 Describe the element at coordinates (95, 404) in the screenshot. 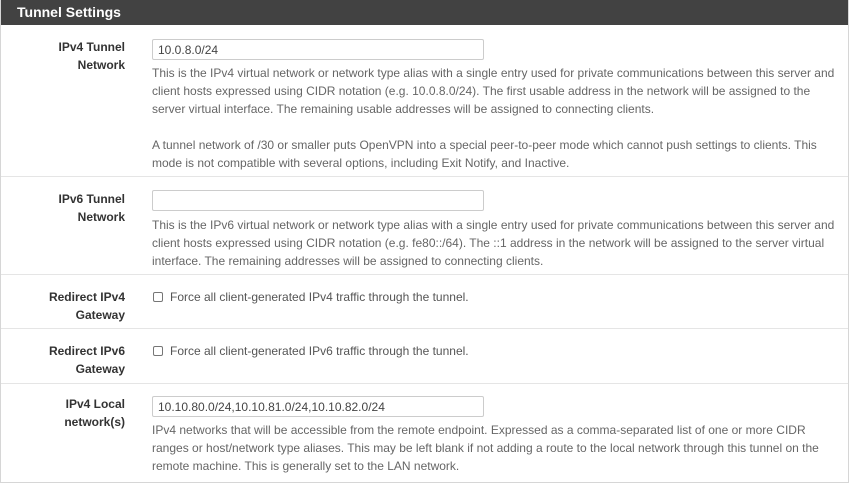

I see `ipv4-local-label-line1: IPv4 Local` at that location.